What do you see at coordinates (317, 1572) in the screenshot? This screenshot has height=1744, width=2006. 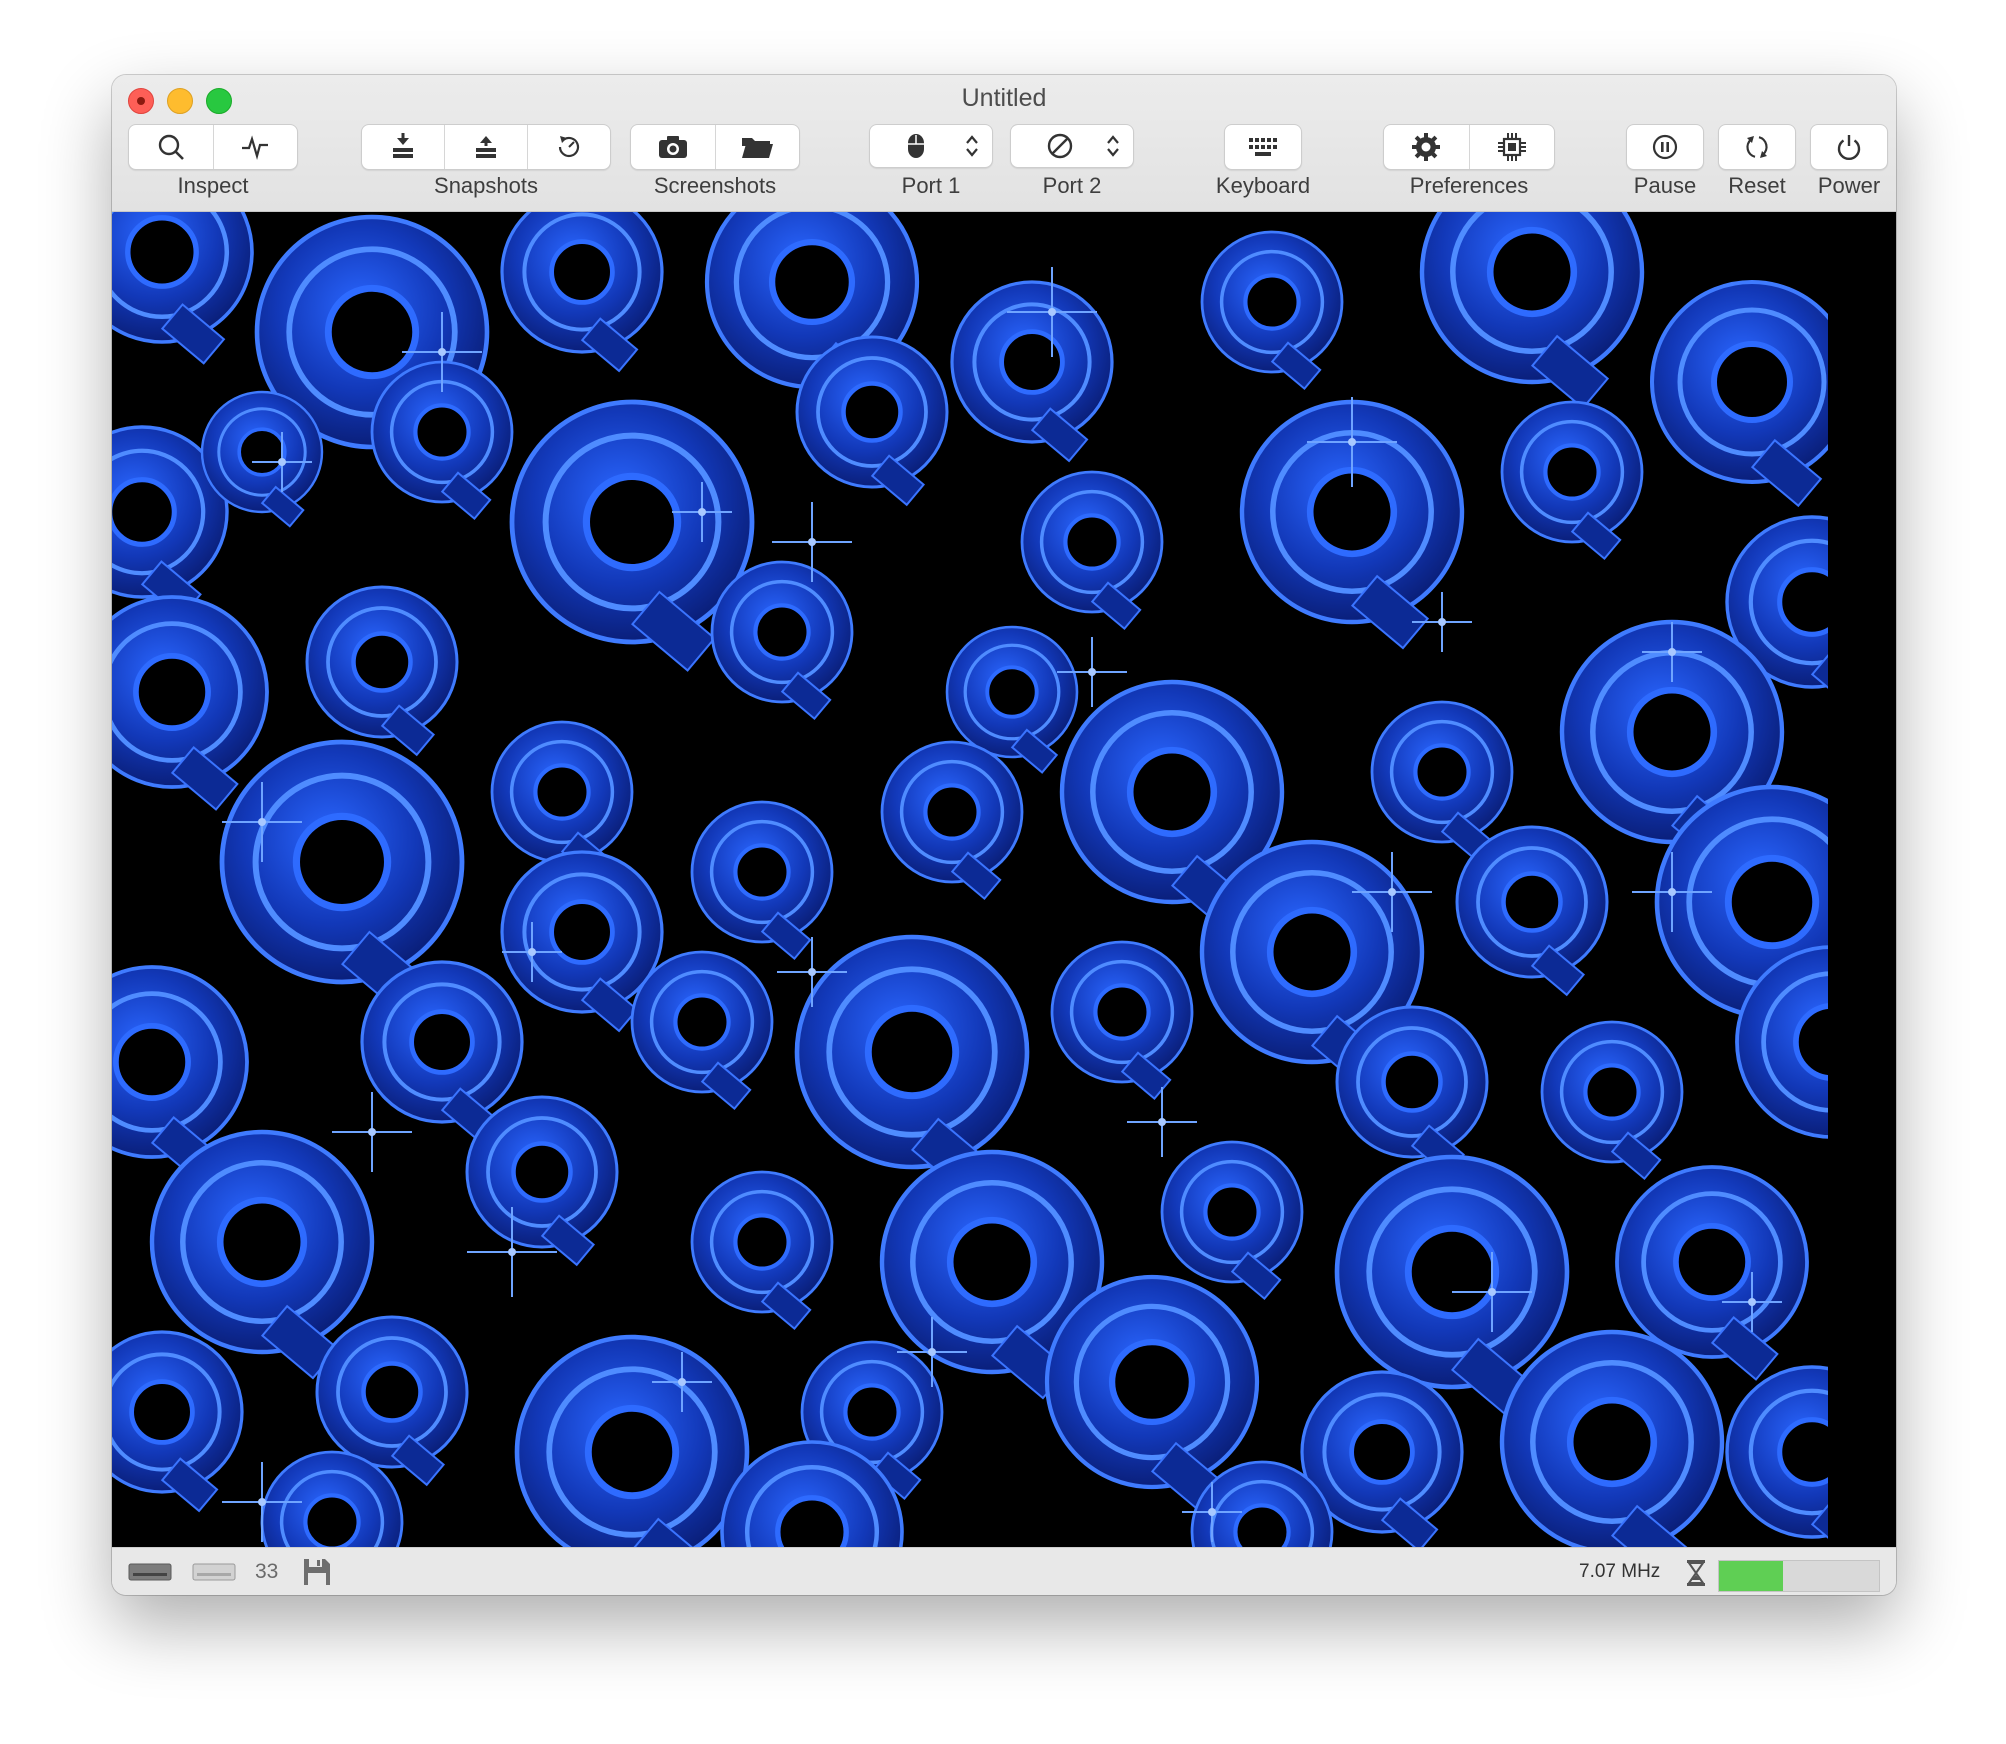 I see `floppy-disk-icon` at bounding box center [317, 1572].